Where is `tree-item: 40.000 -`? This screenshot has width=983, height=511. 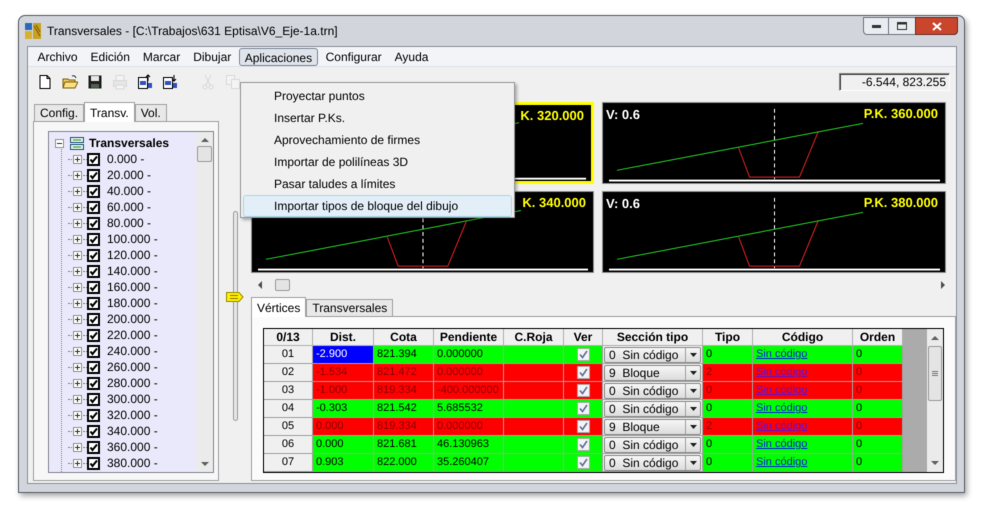
tree-item: 40.000 - is located at coordinates (129, 191).